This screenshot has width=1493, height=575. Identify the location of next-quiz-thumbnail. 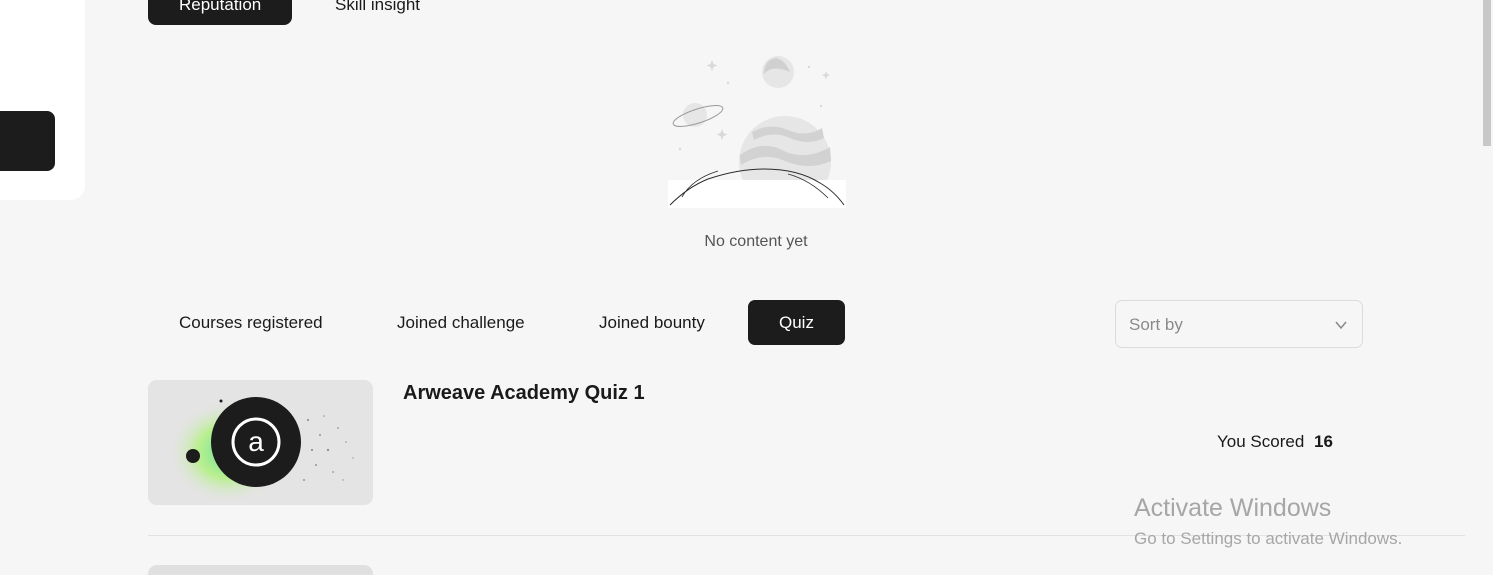
(260, 570).